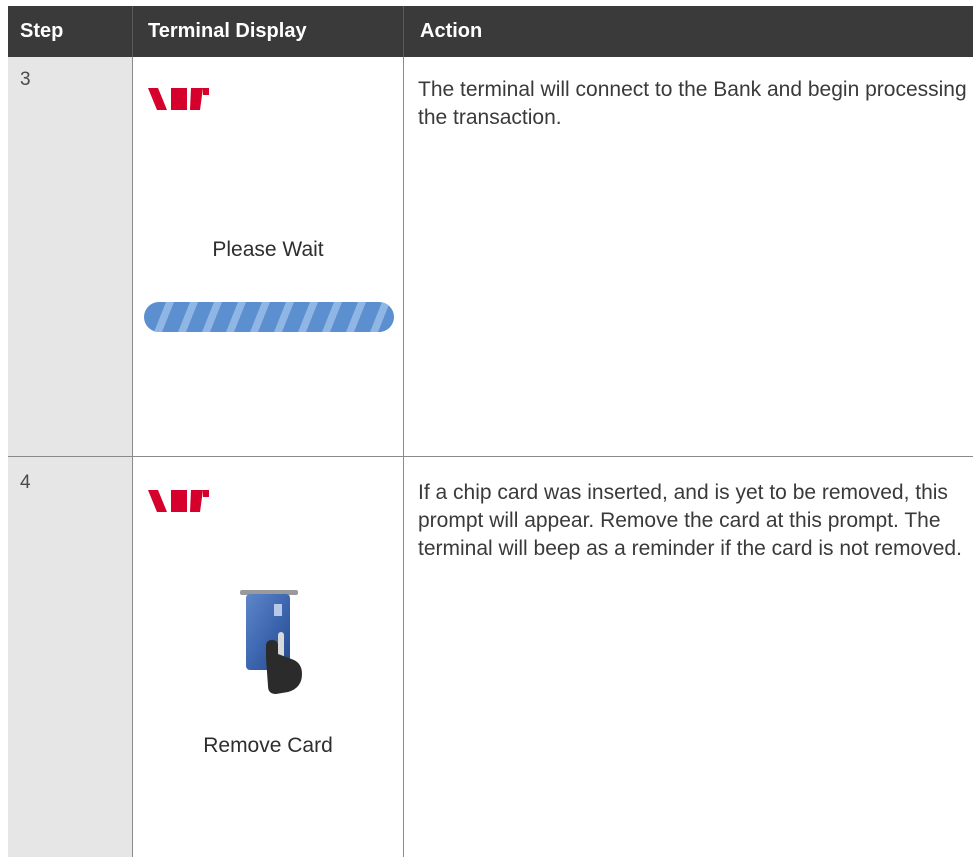  Describe the element at coordinates (271, 642) in the screenshot. I see `remove-card-icon` at that location.